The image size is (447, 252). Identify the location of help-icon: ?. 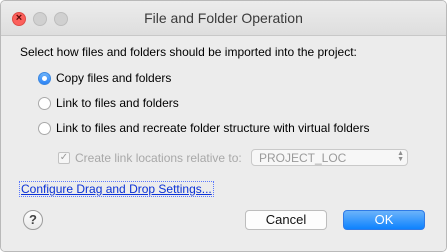
(33, 219).